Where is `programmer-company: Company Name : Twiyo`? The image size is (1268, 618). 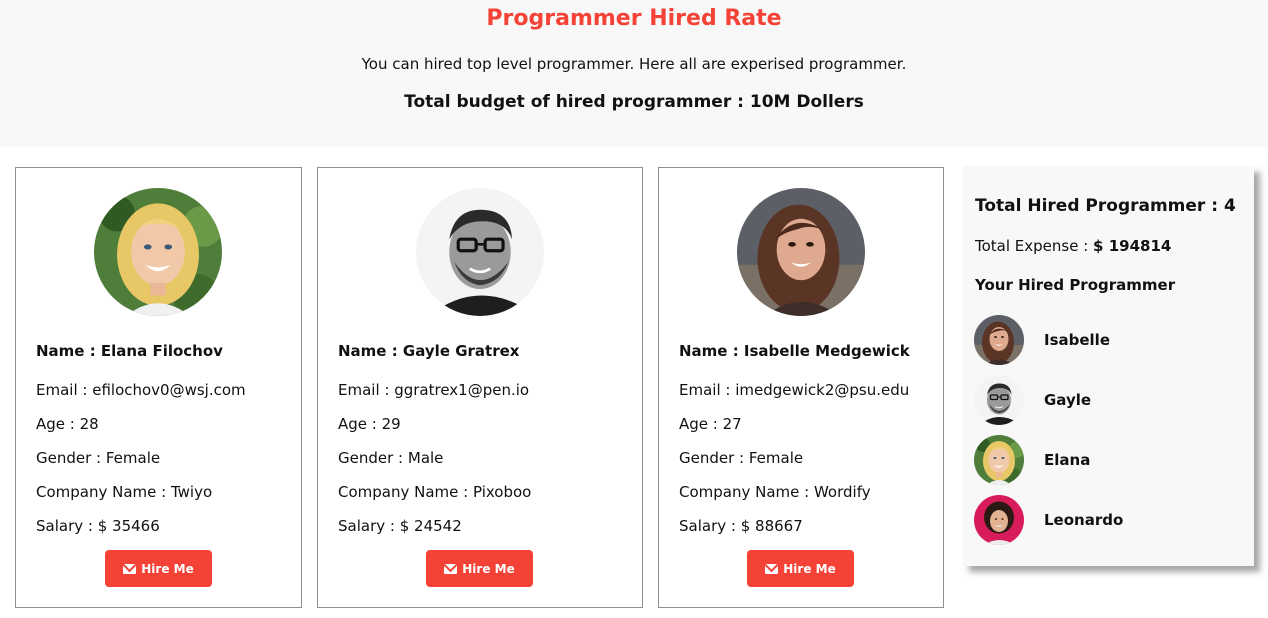 programmer-company: Company Name : Twiyo is located at coordinates (124, 492).